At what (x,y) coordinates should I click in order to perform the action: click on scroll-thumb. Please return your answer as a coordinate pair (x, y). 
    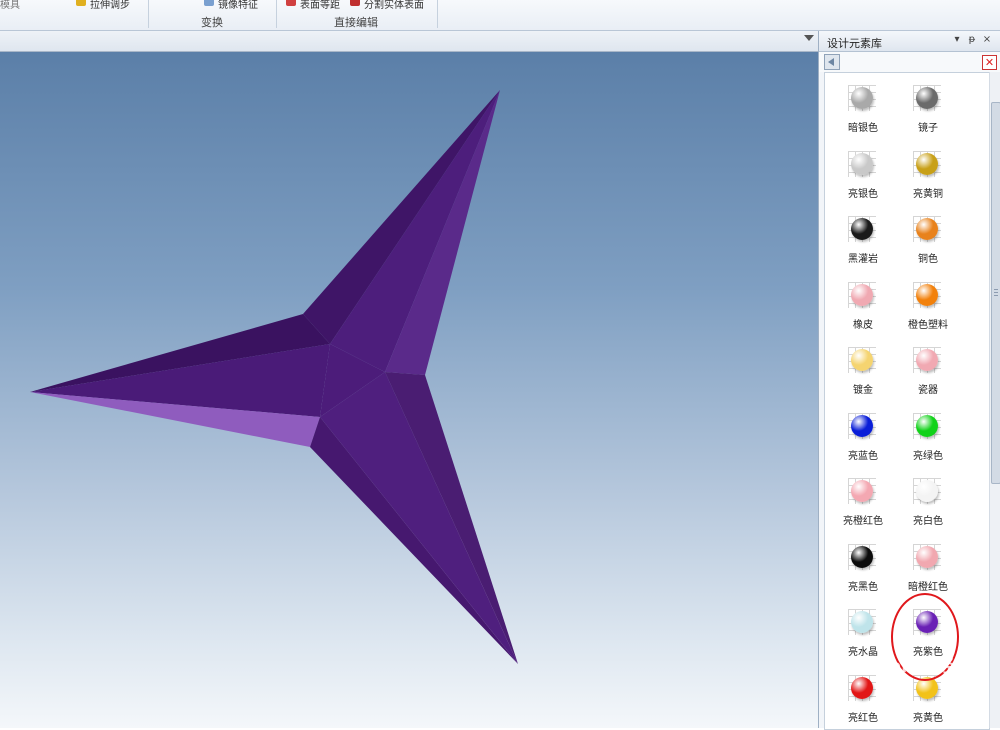
    Looking at the image, I should click on (995, 293).